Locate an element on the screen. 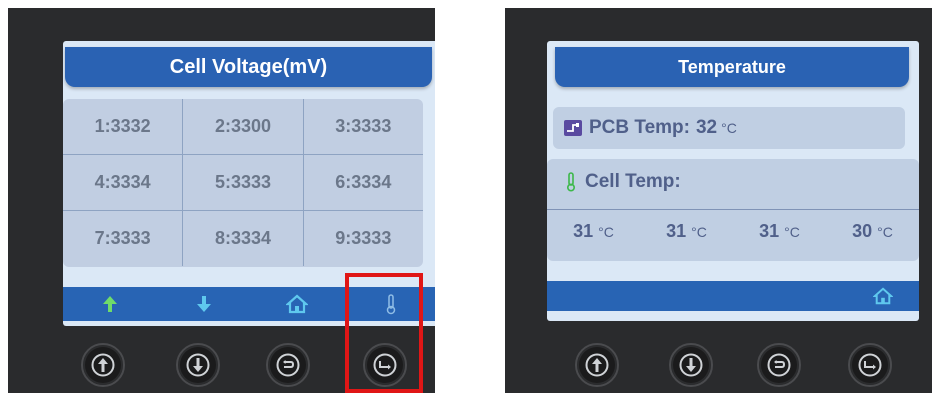 Image resolution: width=950 pixels, height=393 pixels. cell-temp-header: Cell Temp: is located at coordinates (623, 182).